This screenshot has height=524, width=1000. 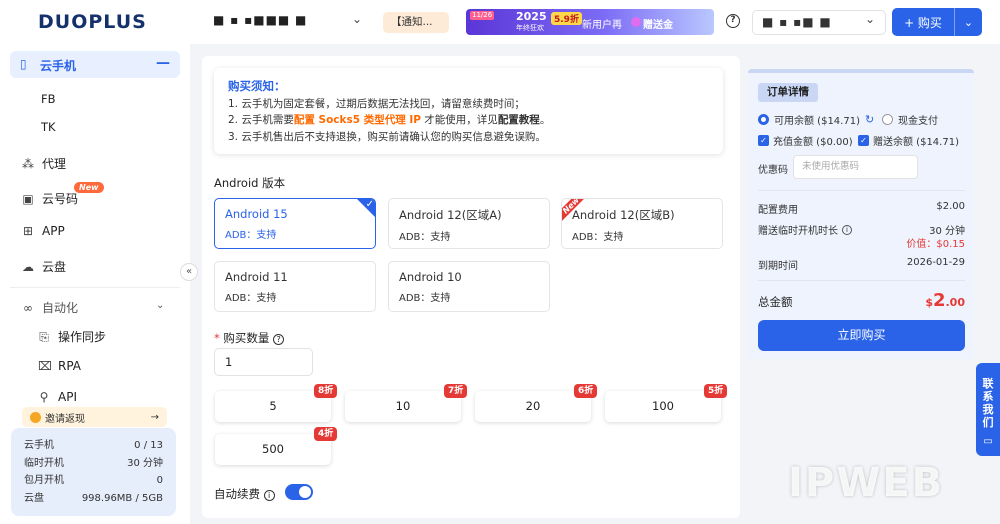 I want to click on notice-line: 1. 云手机为固定套餐，过期后数据无法找回，请留意续费时间；, so click(x=376, y=103).